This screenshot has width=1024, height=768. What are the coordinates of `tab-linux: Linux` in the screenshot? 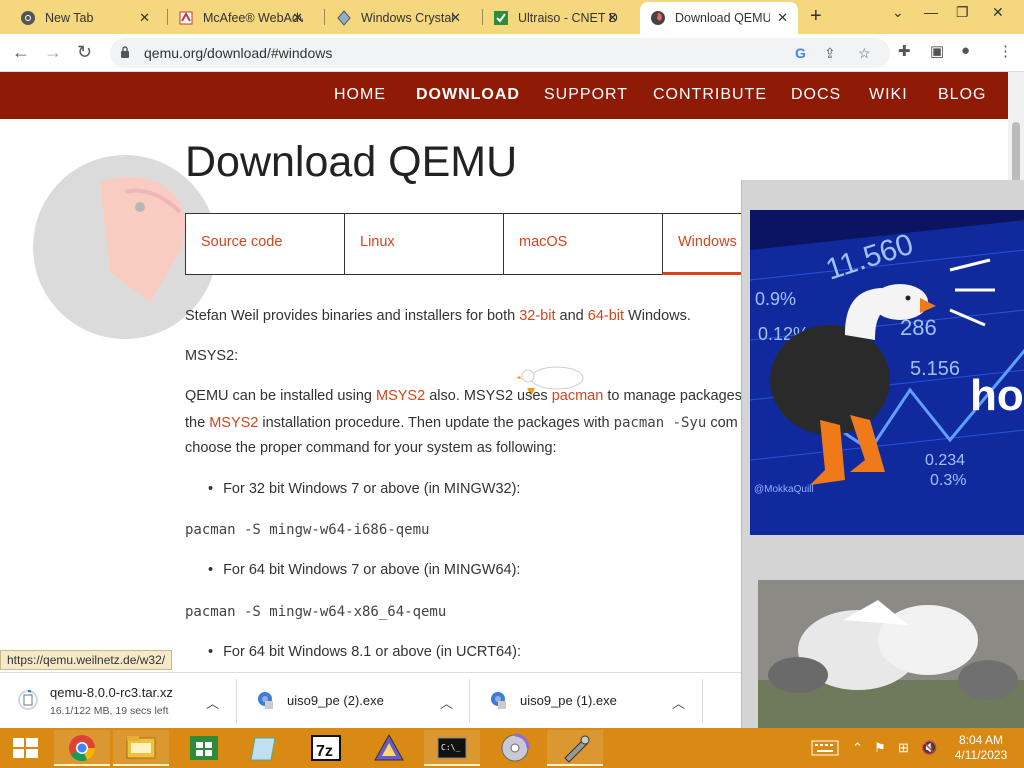 It's located at (424, 244).